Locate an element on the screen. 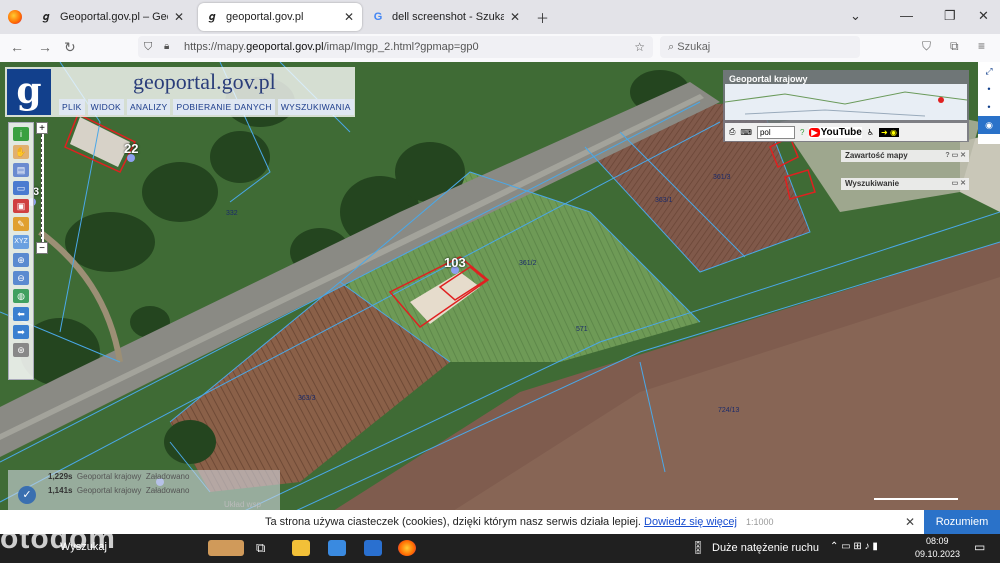 The width and height of the screenshot is (1000, 563). menu-item-plik: PLIK is located at coordinates (72, 107).